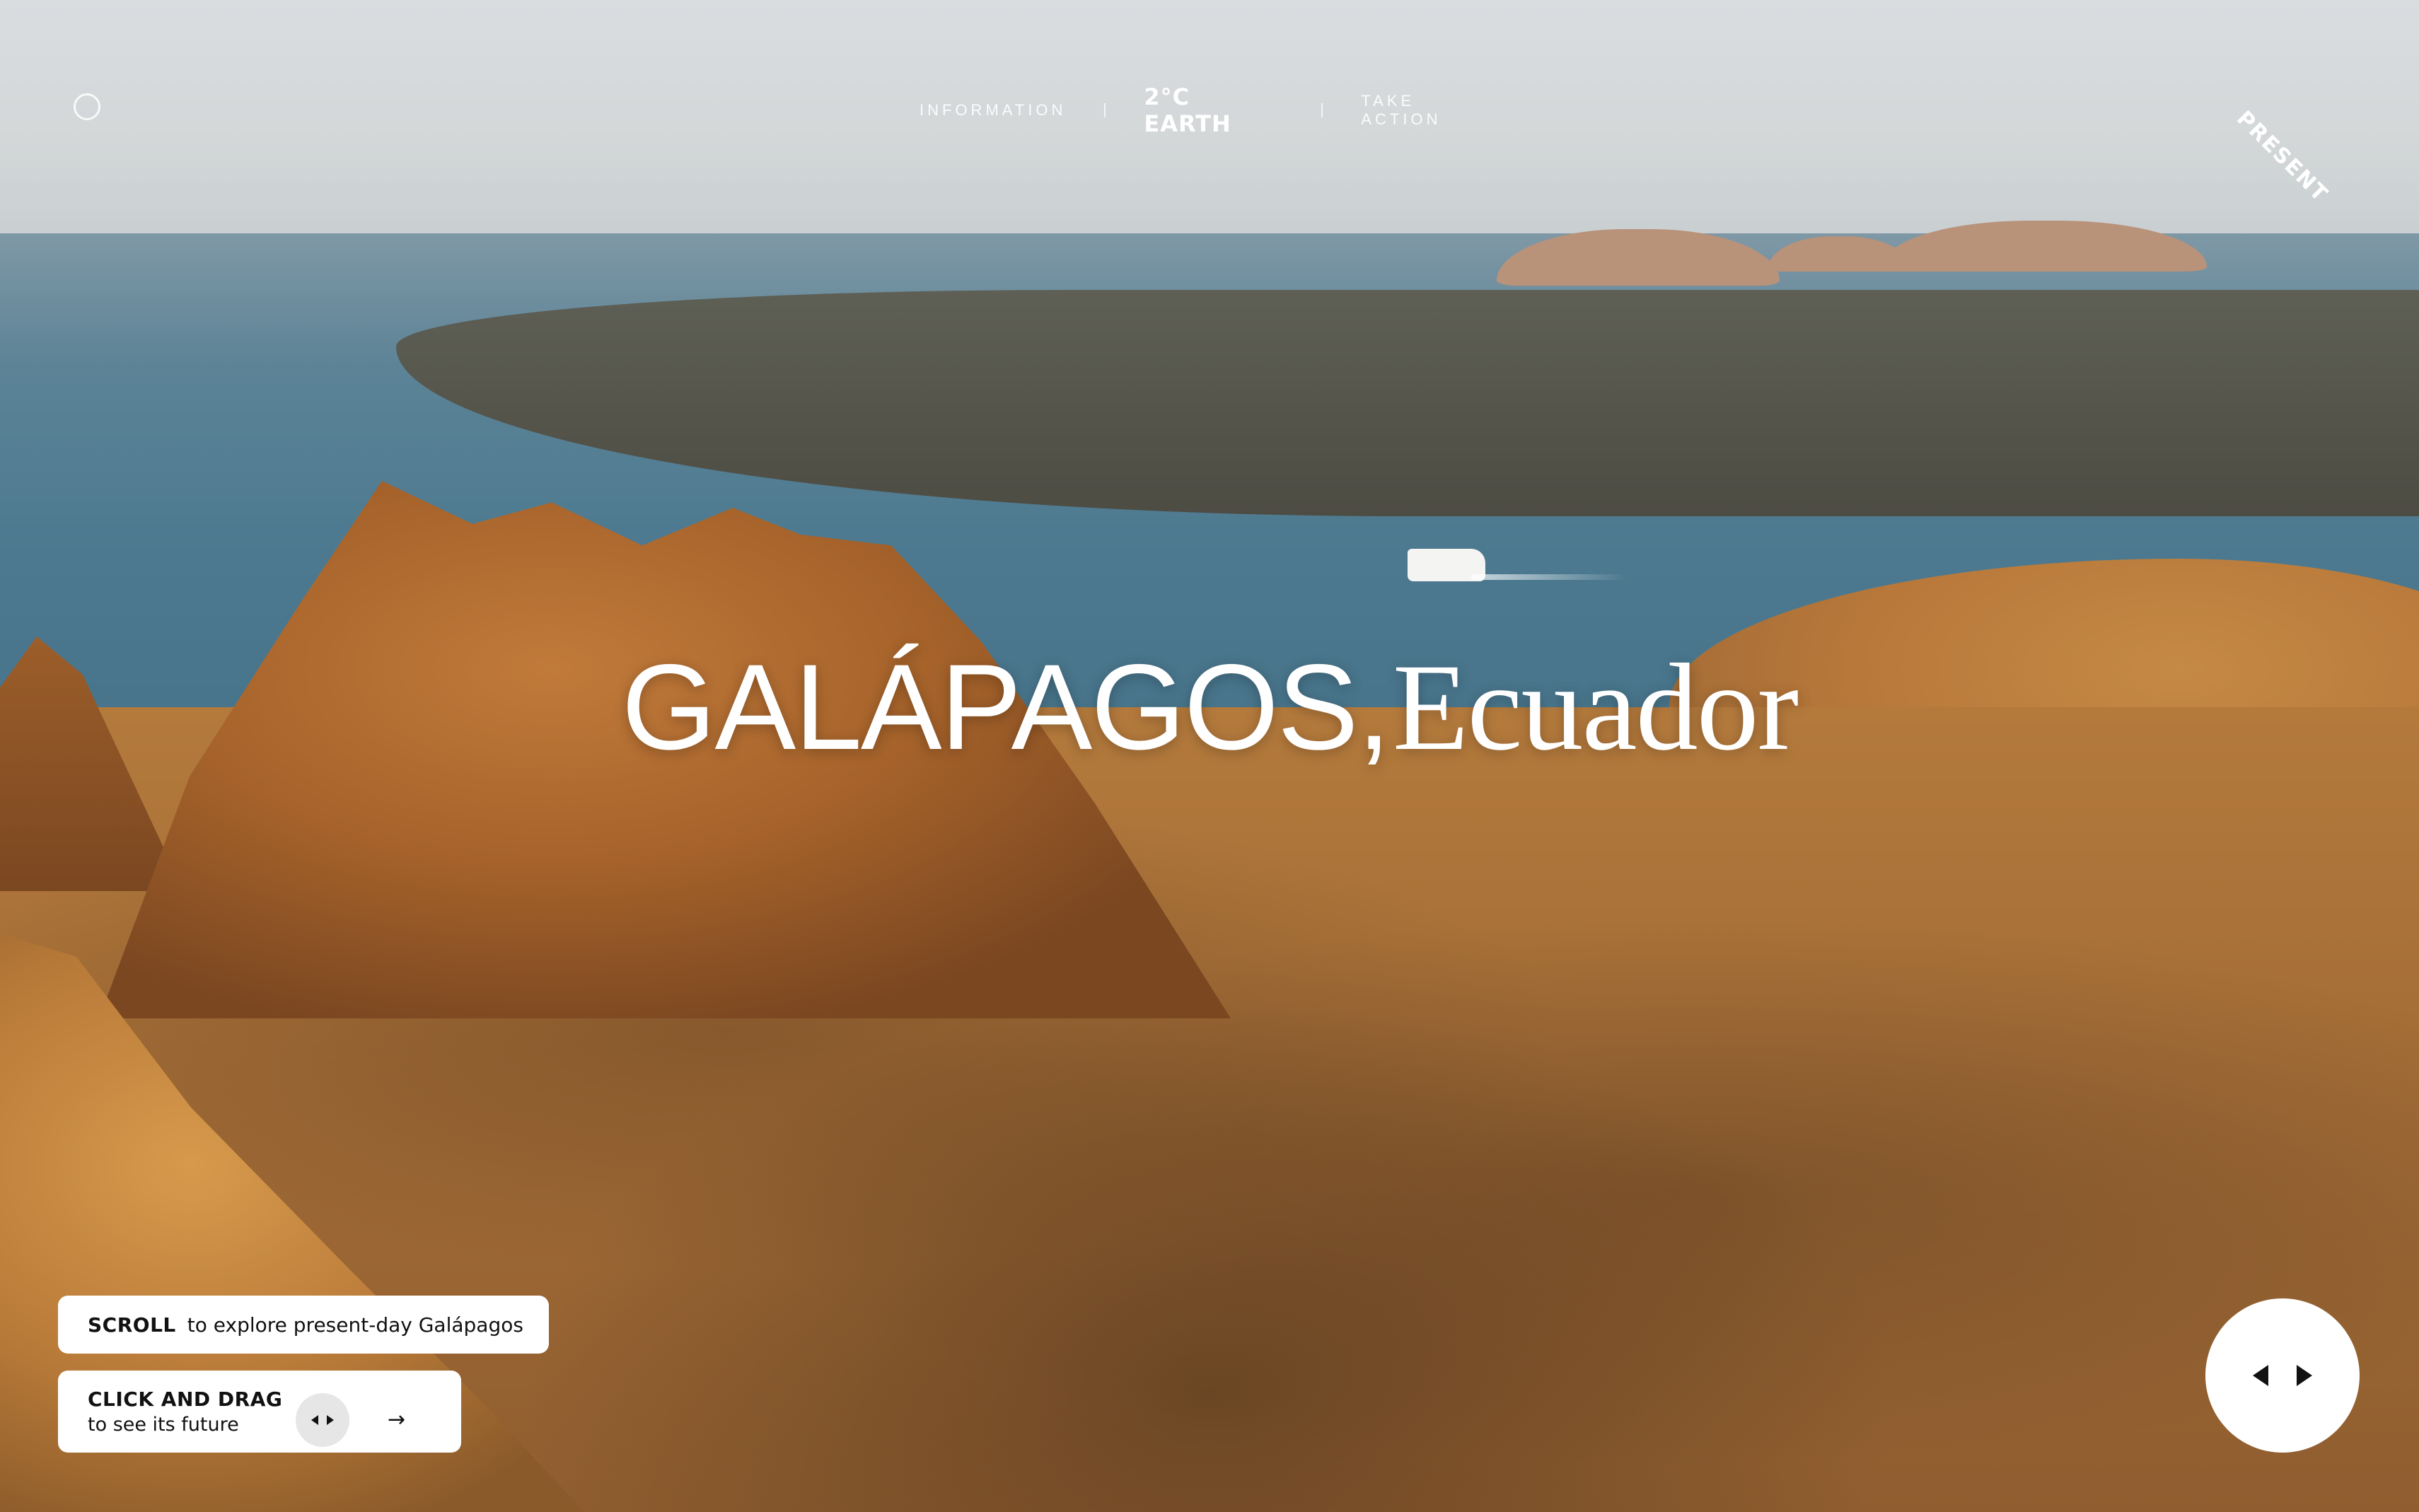  I want to click on boat-wake, so click(1549, 577).